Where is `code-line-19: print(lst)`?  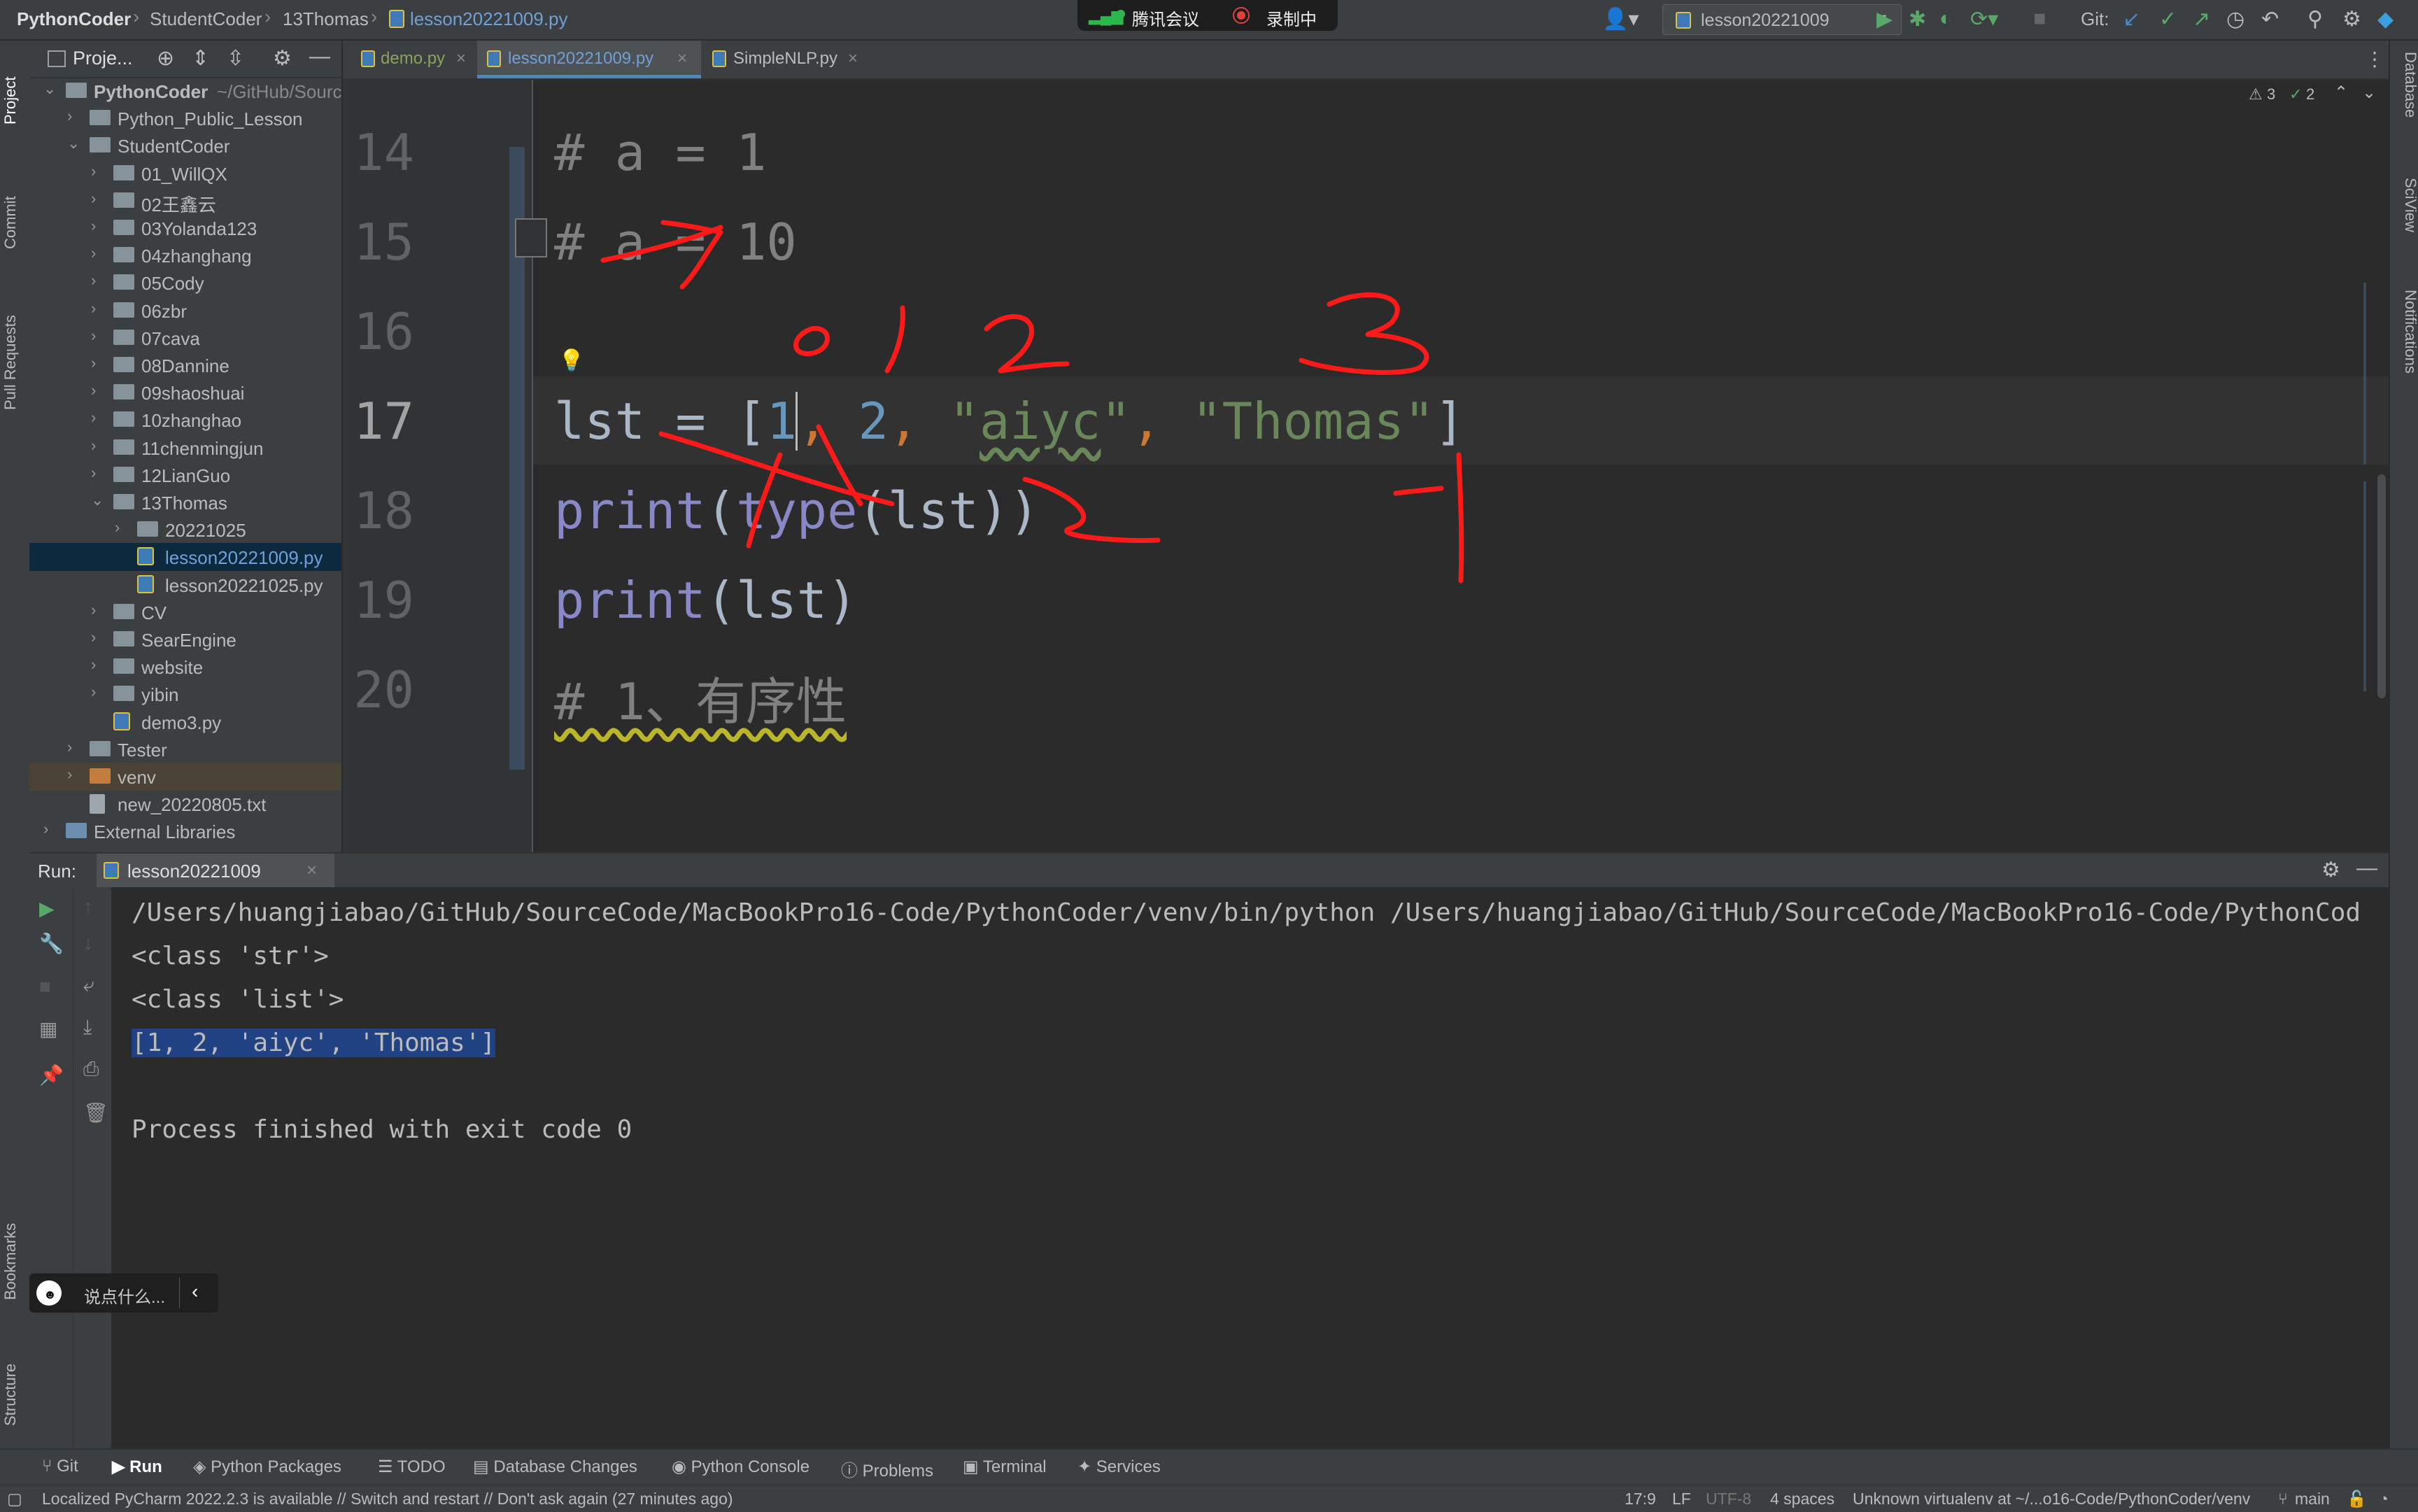 code-line-19: print(lst) is located at coordinates (706, 600).